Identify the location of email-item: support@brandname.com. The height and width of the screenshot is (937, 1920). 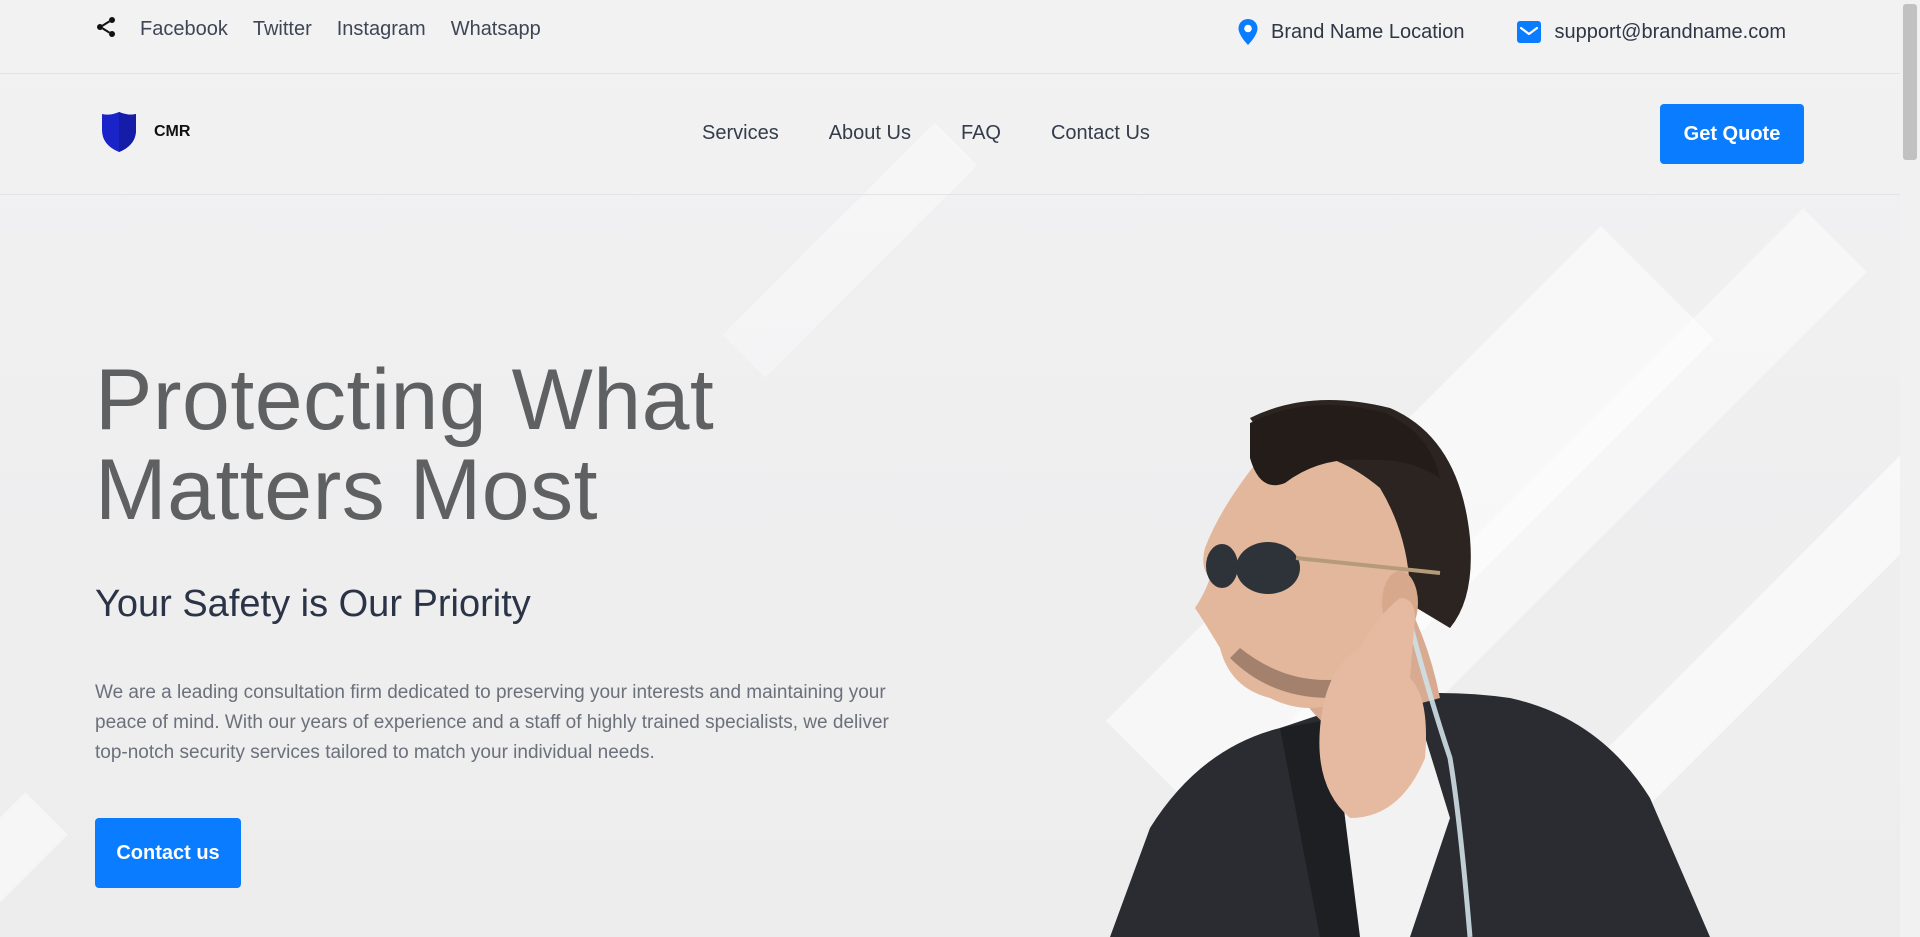
(1651, 32).